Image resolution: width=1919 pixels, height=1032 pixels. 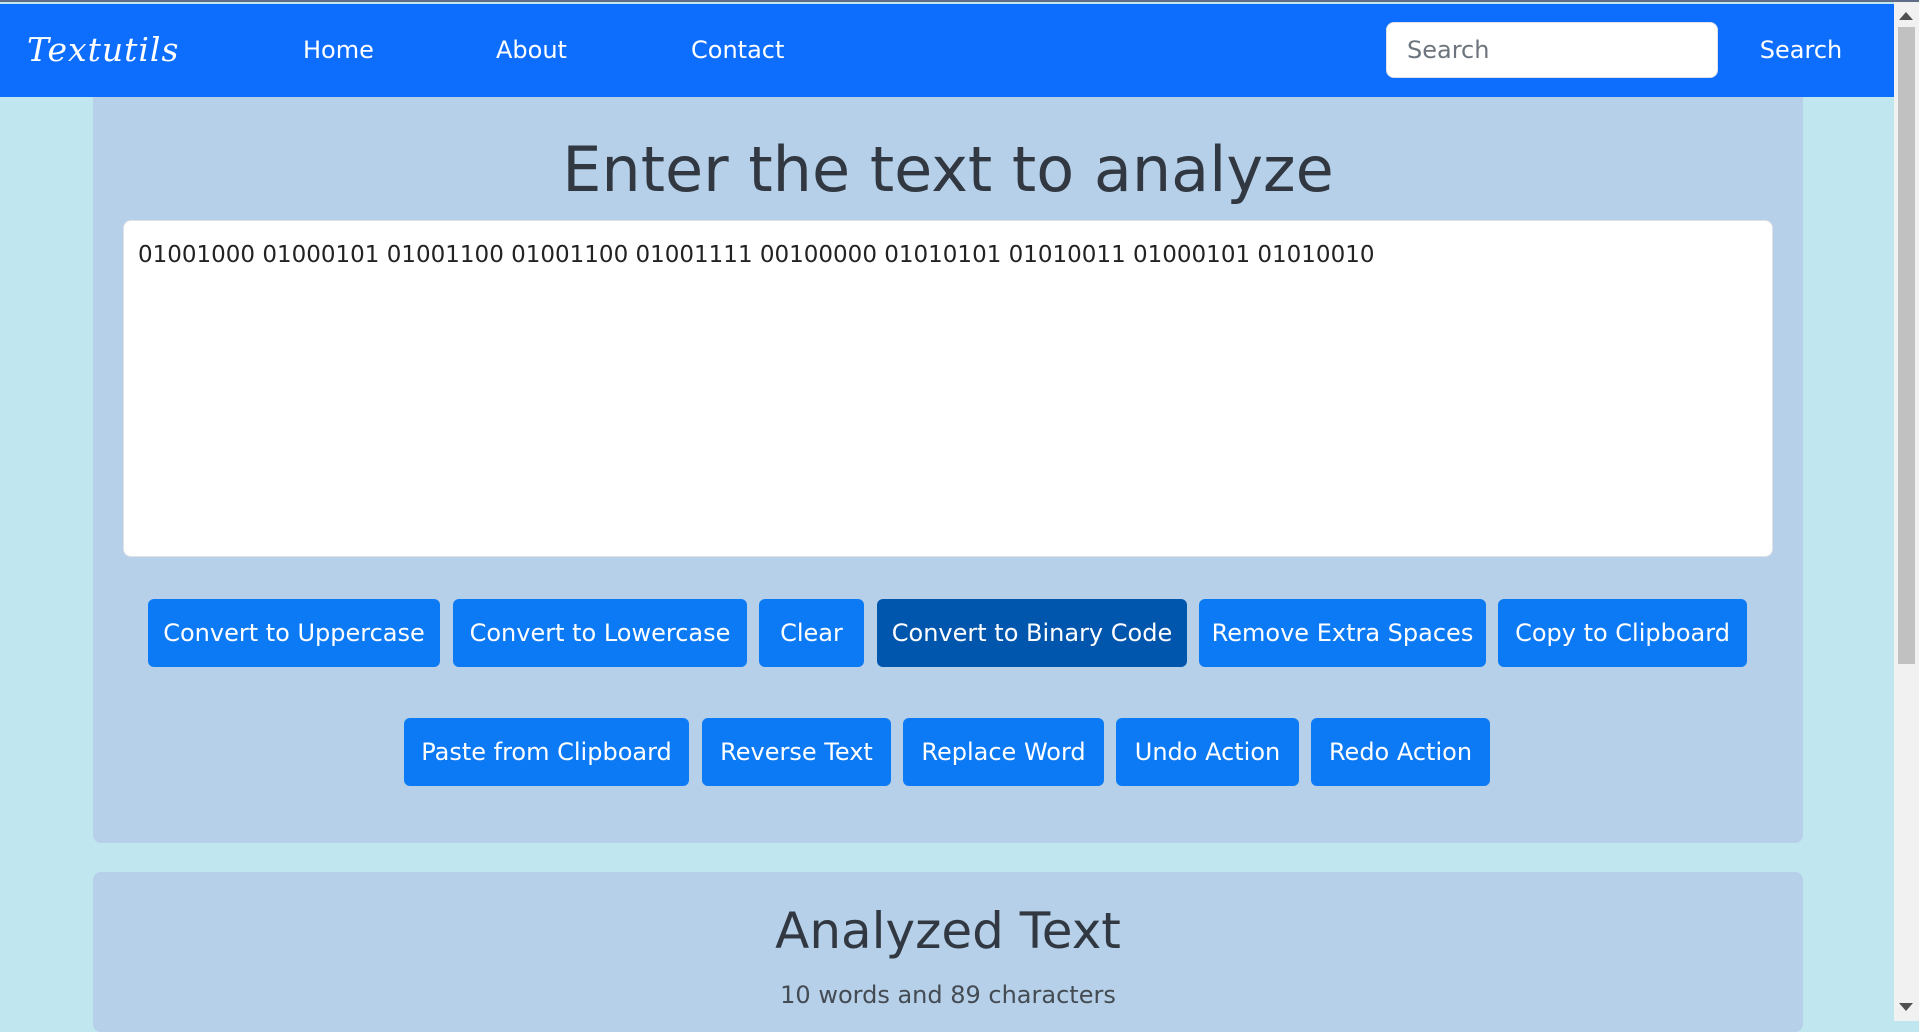 I want to click on binary-code-button: Convert to Binary Code, so click(x=1032, y=633).